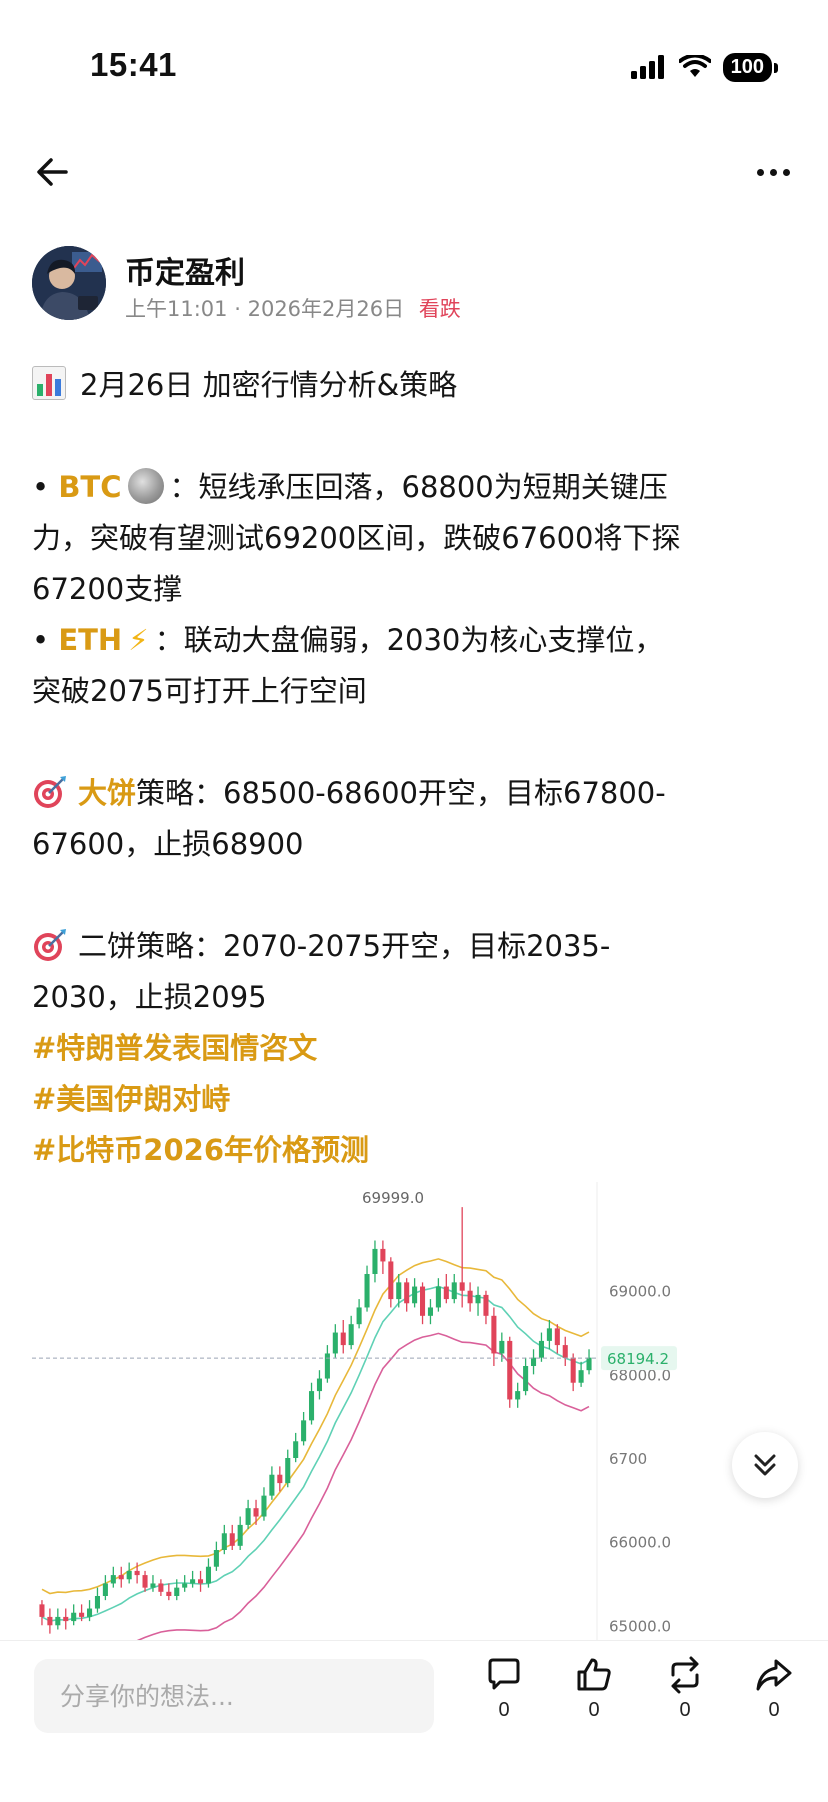 Image resolution: width=828 pixels, height=1802 pixels. I want to click on sentiment-badge: 看跌, so click(439, 309).